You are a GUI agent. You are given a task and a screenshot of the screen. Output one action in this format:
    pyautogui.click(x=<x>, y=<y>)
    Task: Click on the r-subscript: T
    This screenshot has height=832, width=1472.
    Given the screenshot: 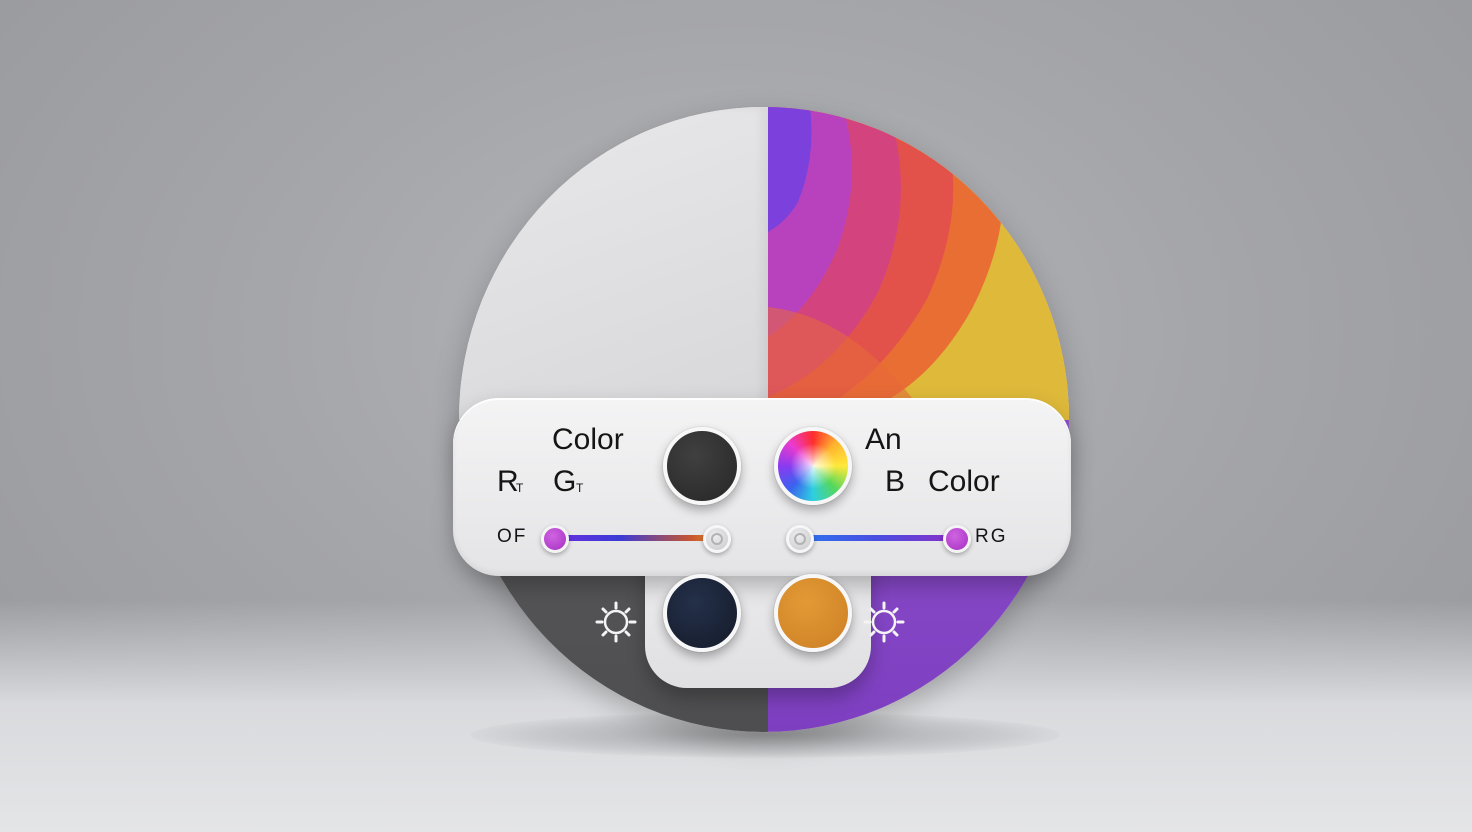 What is the action you would take?
    pyautogui.click(x=520, y=488)
    